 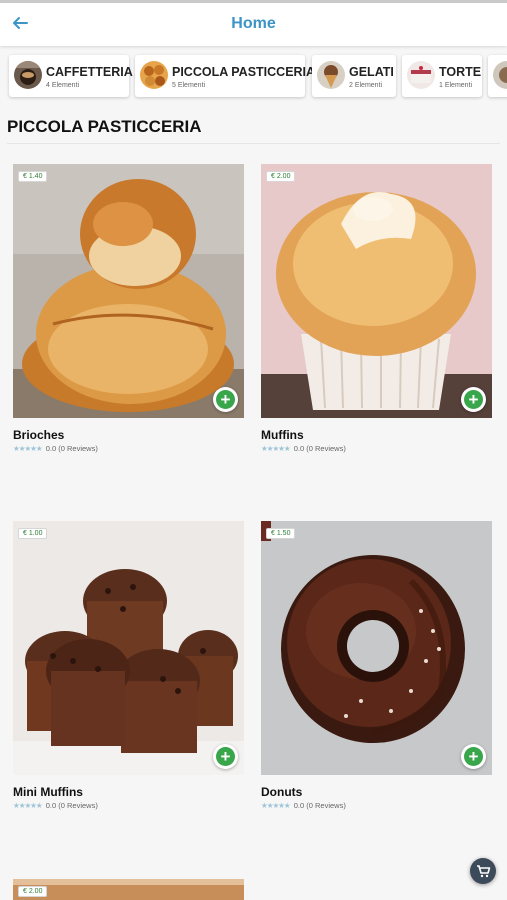 I want to click on price-tag: € 1.40, so click(x=33, y=176).